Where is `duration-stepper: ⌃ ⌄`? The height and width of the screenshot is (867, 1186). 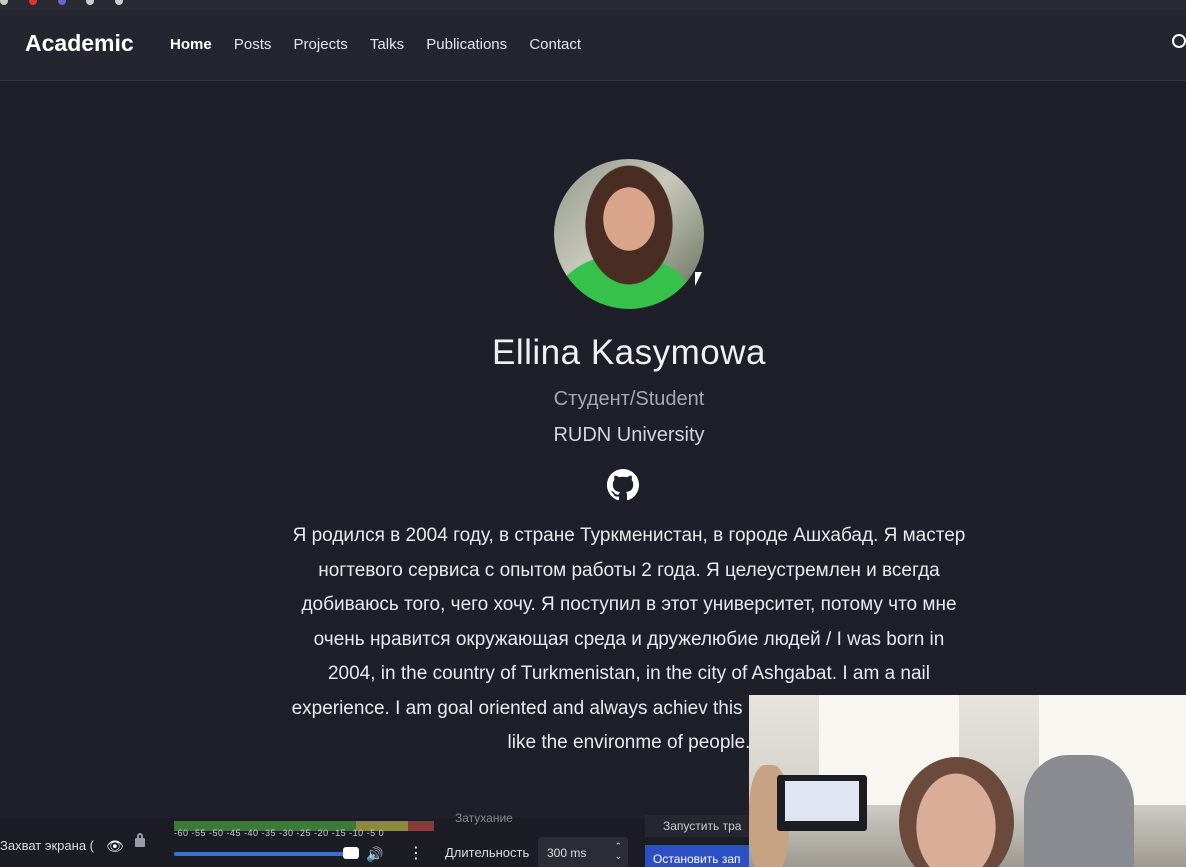 duration-stepper: ⌃ ⌄ is located at coordinates (618, 851).